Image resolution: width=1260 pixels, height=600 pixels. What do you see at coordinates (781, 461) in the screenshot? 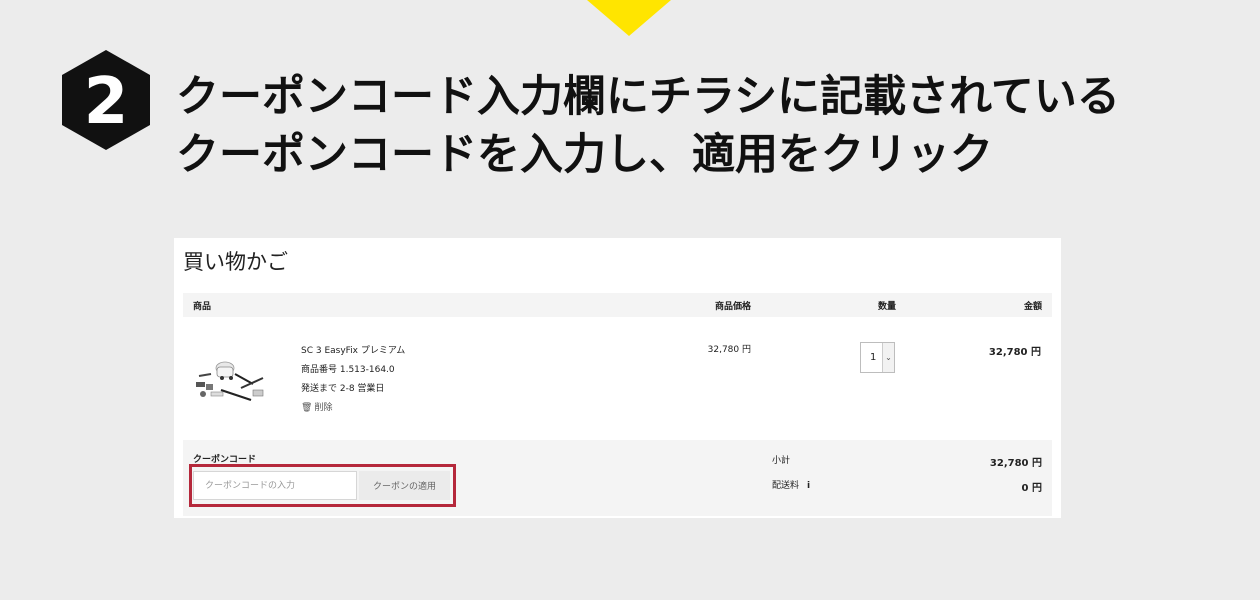
I see `subtotal-label: 小計` at bounding box center [781, 461].